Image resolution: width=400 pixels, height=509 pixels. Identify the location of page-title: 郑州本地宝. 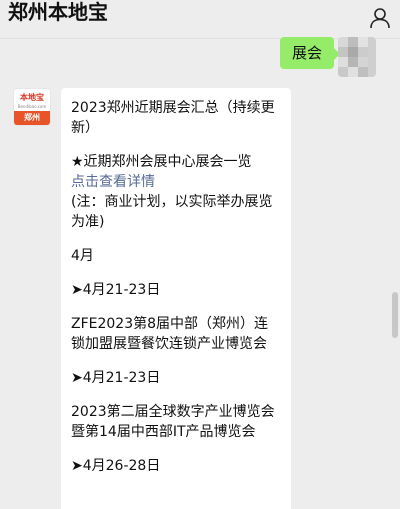
(58, 12).